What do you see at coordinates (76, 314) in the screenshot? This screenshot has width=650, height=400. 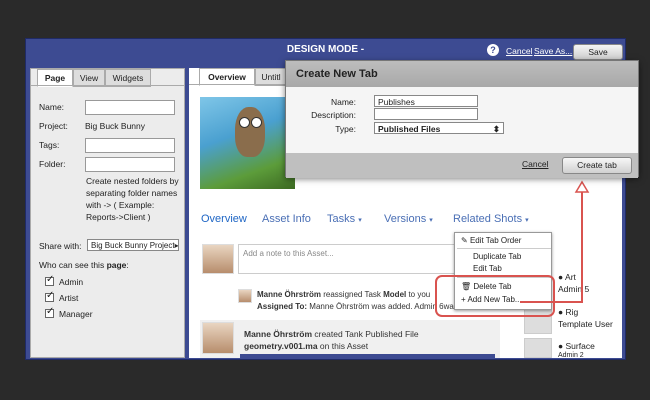 I see `manager-label: Manager` at bounding box center [76, 314].